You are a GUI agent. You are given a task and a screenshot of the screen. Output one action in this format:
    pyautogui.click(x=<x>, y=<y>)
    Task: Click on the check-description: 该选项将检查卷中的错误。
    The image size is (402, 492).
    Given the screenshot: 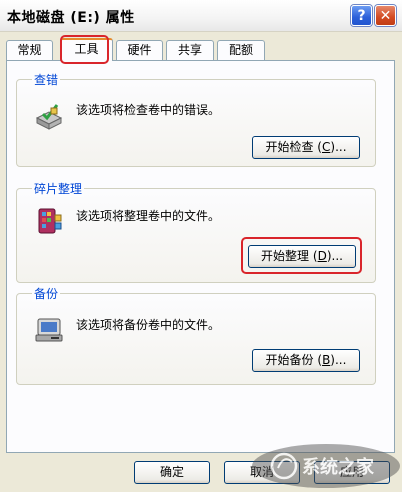 What is the action you would take?
    pyautogui.click(x=148, y=110)
    